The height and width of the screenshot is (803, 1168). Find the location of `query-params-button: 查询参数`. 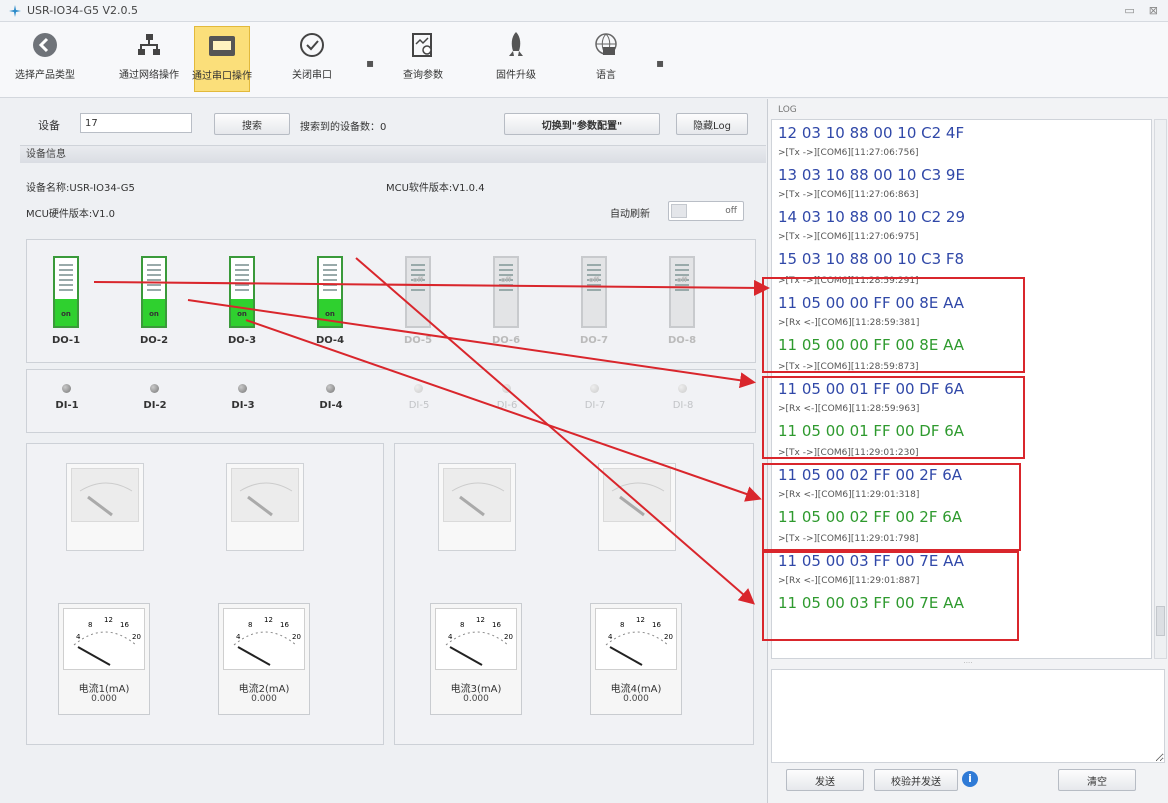

query-params-button: 查询参数 is located at coordinates (423, 59).